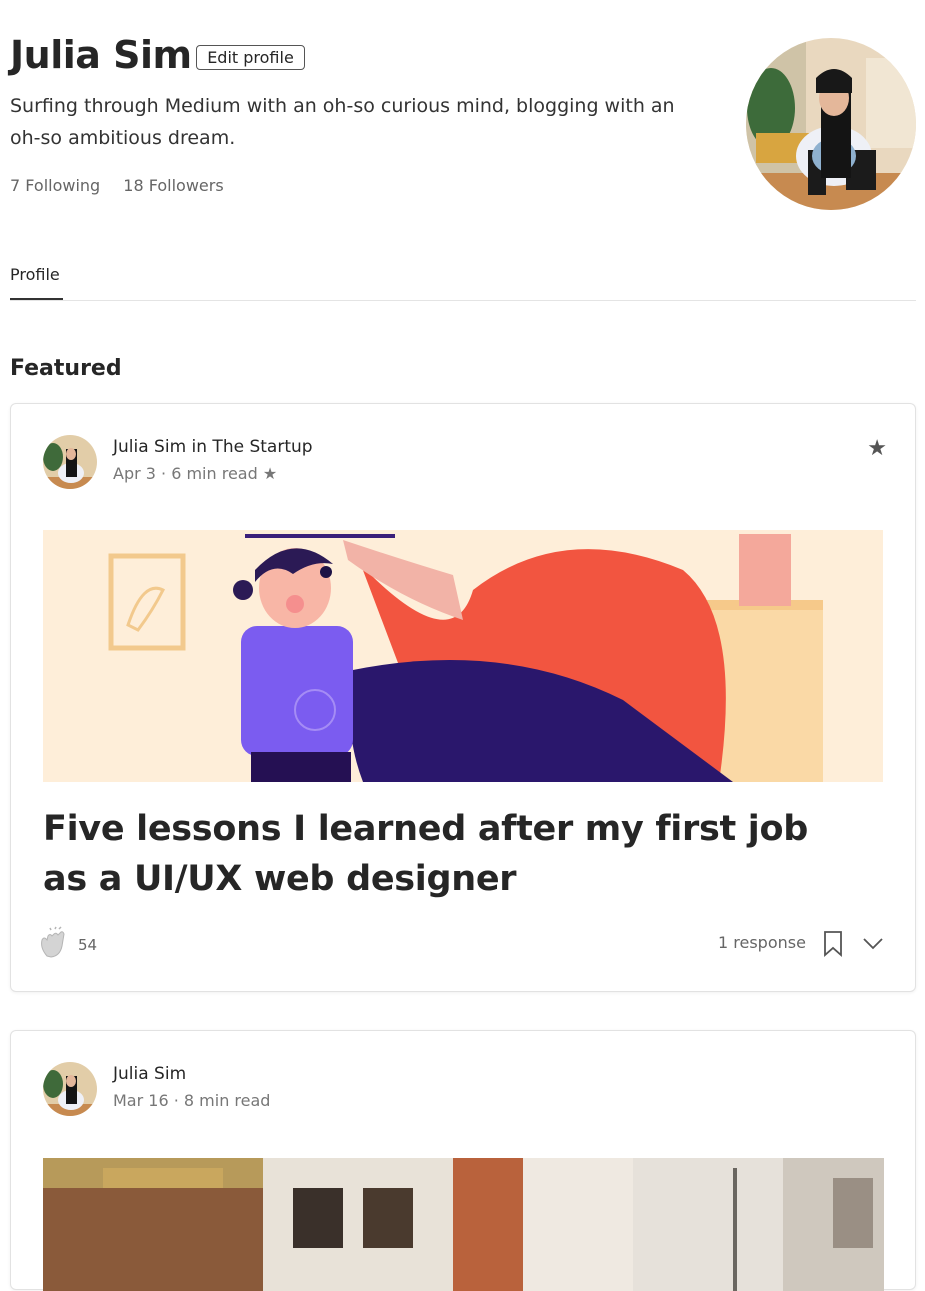  I want to click on chevron-down-icon, so click(873, 943).